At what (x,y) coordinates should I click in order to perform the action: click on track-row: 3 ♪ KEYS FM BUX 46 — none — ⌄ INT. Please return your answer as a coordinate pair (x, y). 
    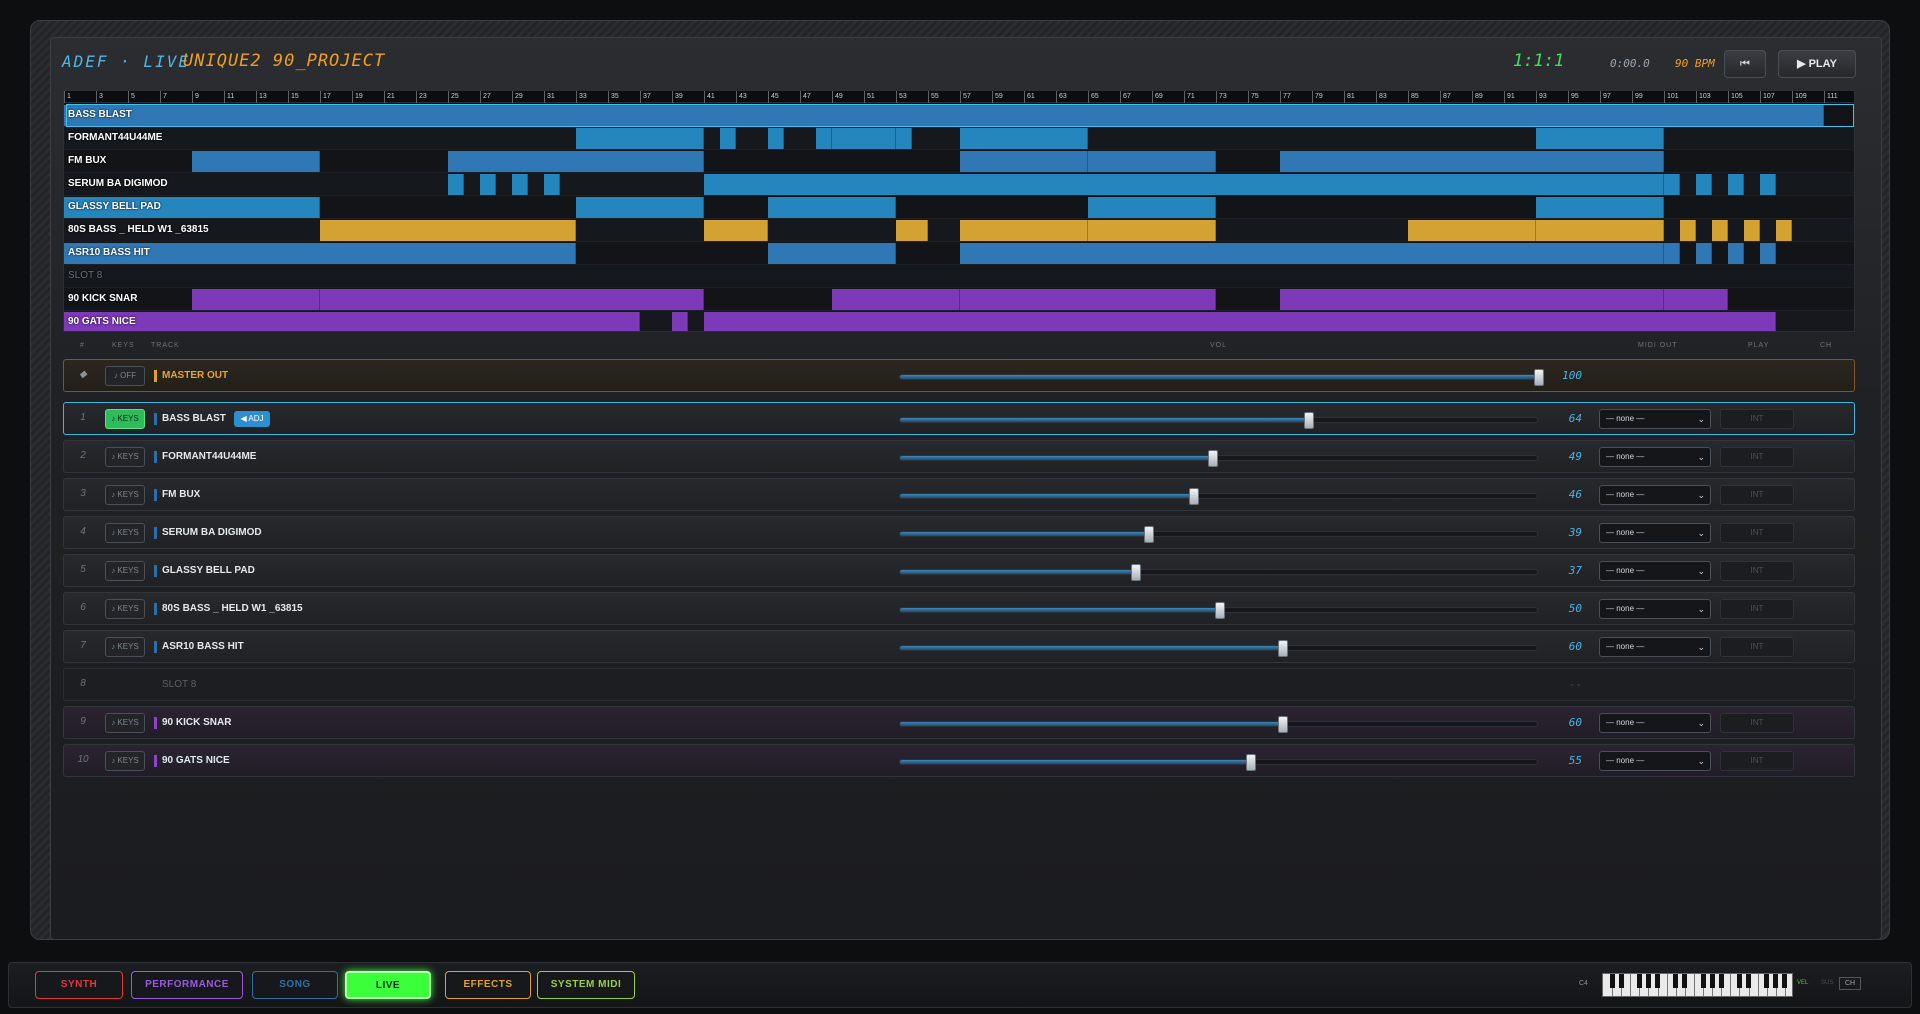
    Looking at the image, I should click on (959, 494).